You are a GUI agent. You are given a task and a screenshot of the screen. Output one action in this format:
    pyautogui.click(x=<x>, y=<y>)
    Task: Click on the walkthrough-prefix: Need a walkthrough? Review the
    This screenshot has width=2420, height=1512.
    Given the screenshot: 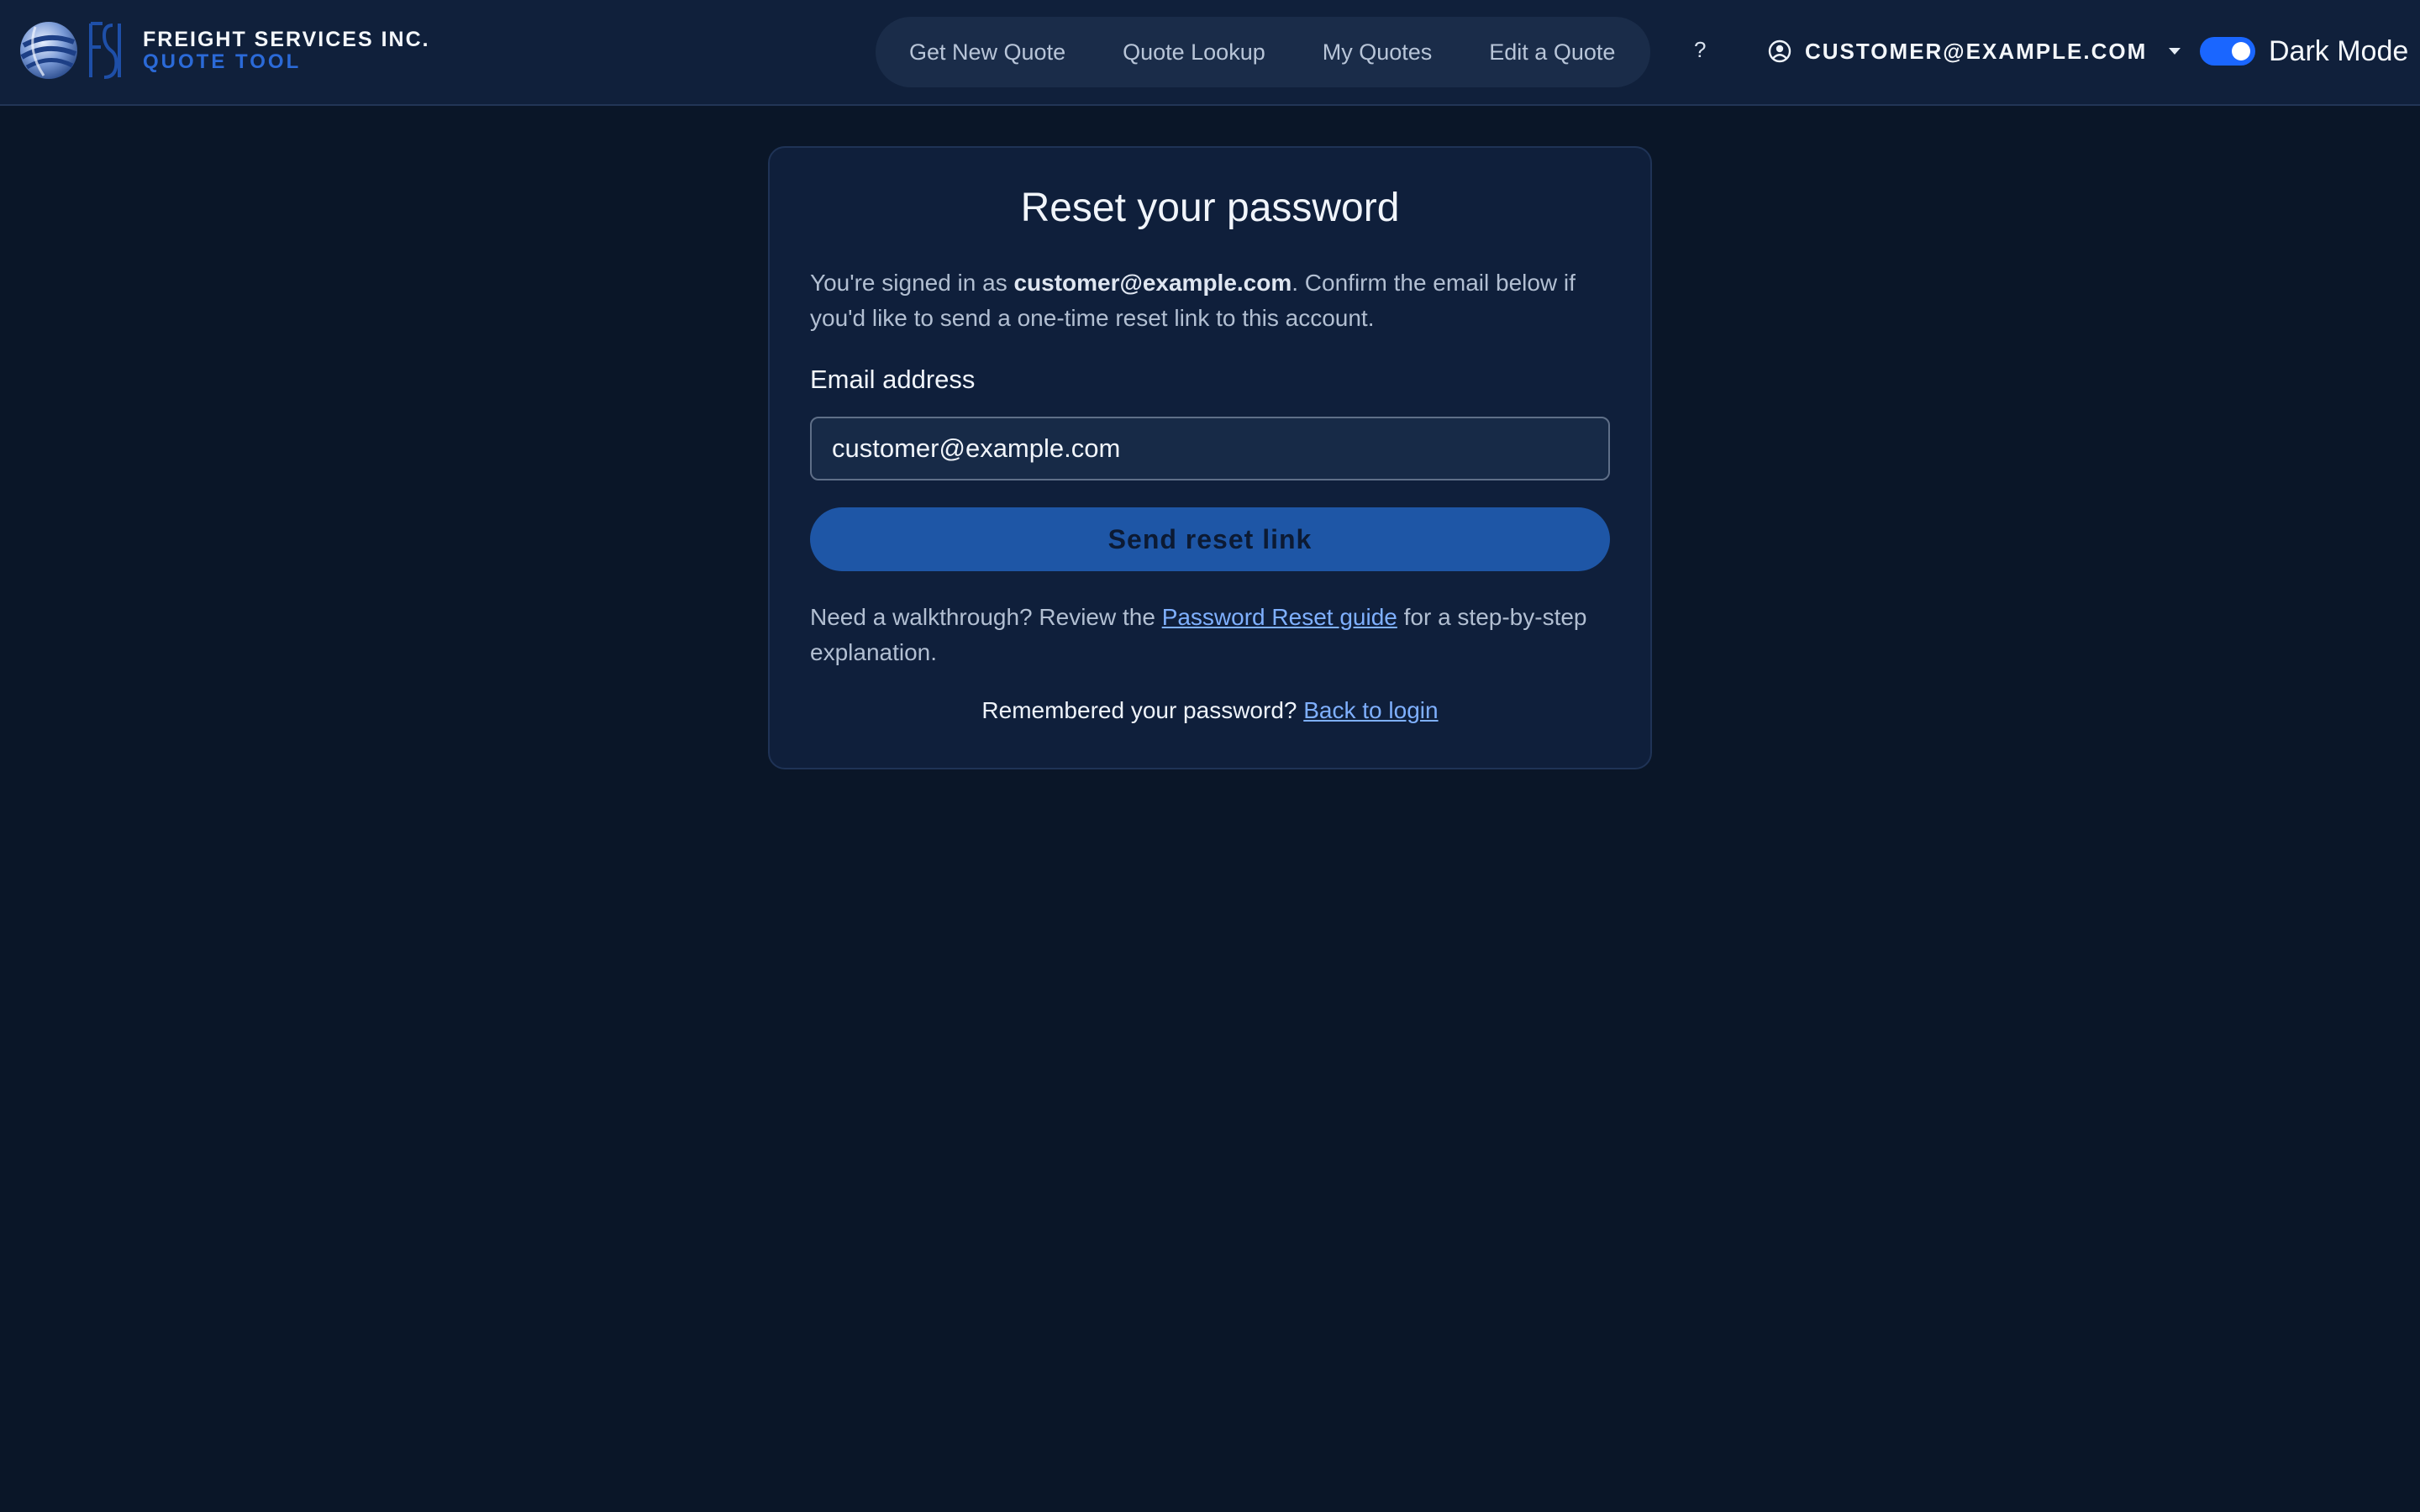 What is the action you would take?
    pyautogui.click(x=986, y=617)
    